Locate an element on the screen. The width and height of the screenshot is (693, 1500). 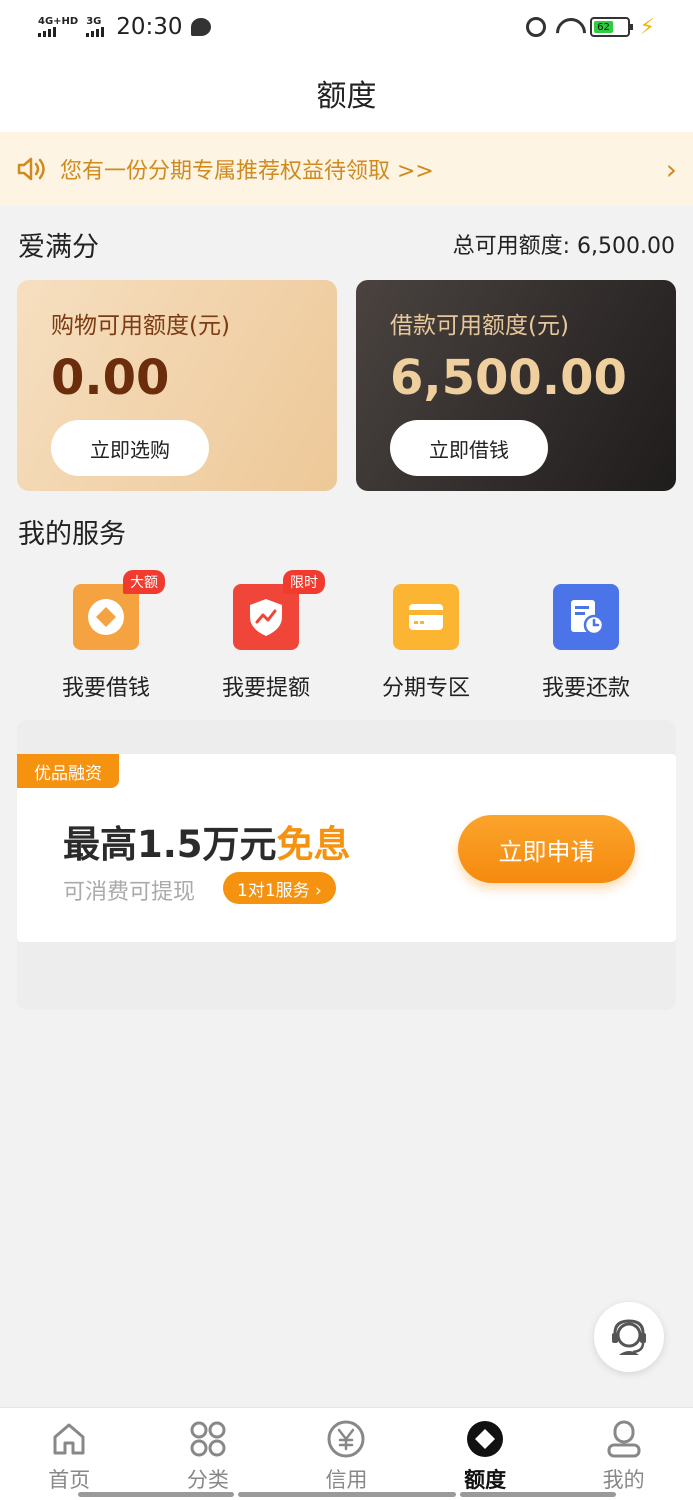
nav-credit: 信用 is located at coordinates (346, 1454).